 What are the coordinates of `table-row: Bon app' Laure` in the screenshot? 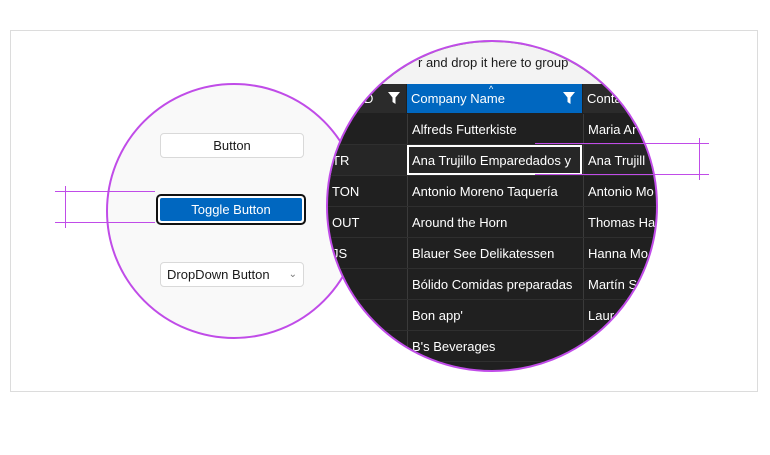 It's located at (492, 315).